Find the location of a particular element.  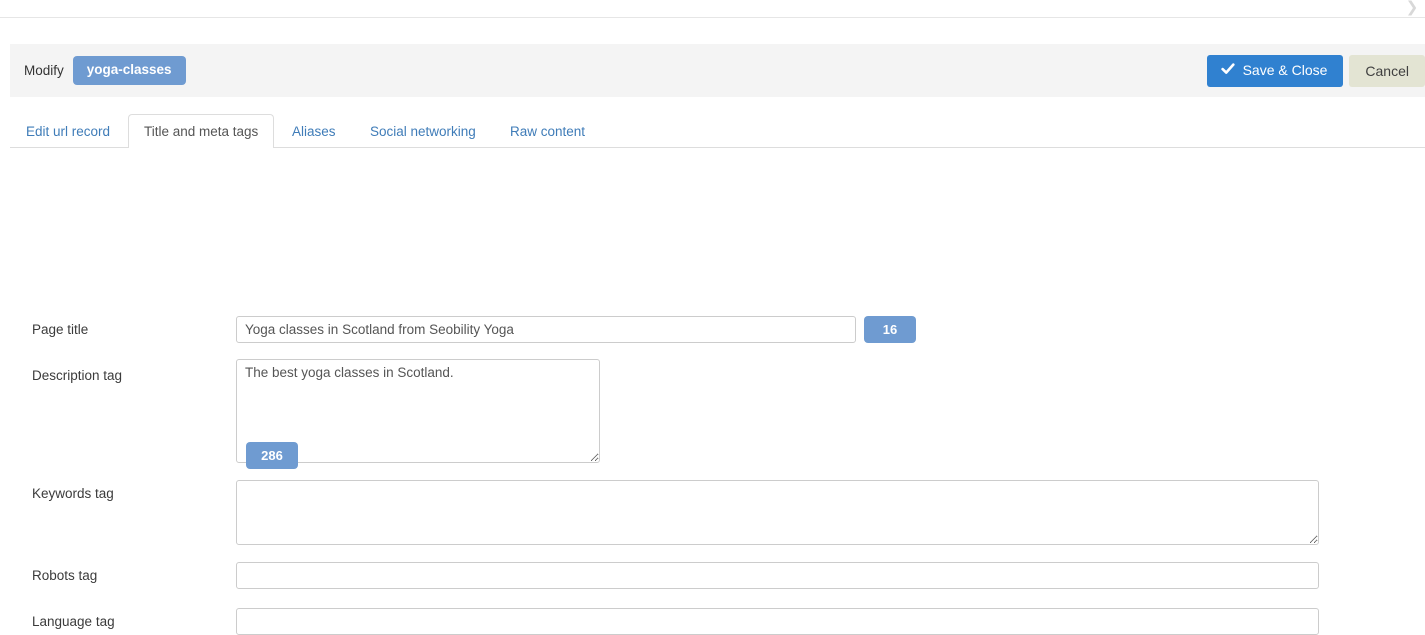

description-tag-label: Description tag is located at coordinates (77, 375).